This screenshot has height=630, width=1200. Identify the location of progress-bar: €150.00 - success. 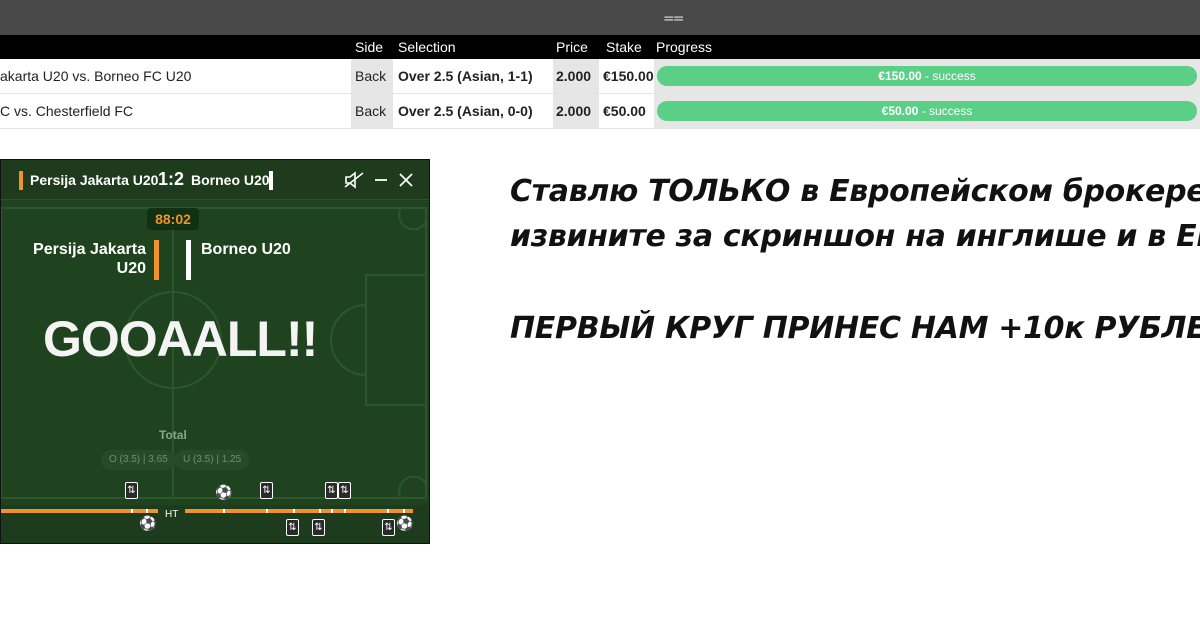
(927, 76).